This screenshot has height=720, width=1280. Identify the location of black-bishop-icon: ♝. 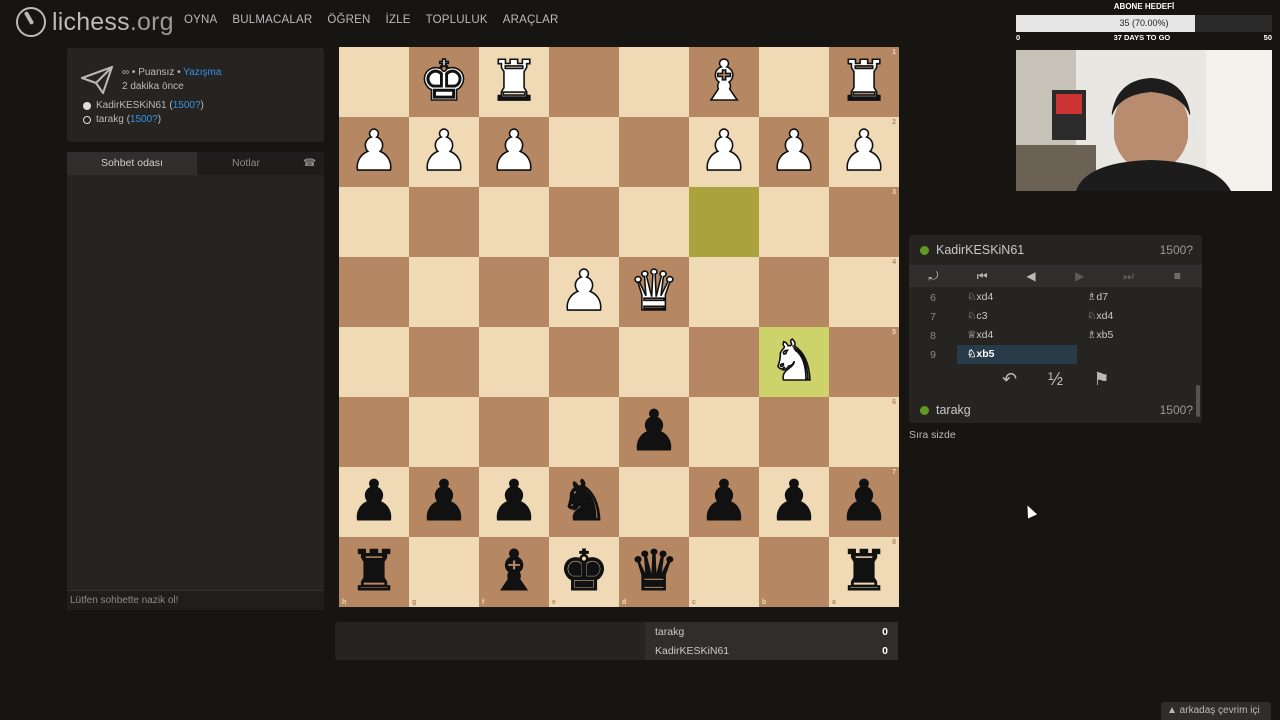
(513, 572).